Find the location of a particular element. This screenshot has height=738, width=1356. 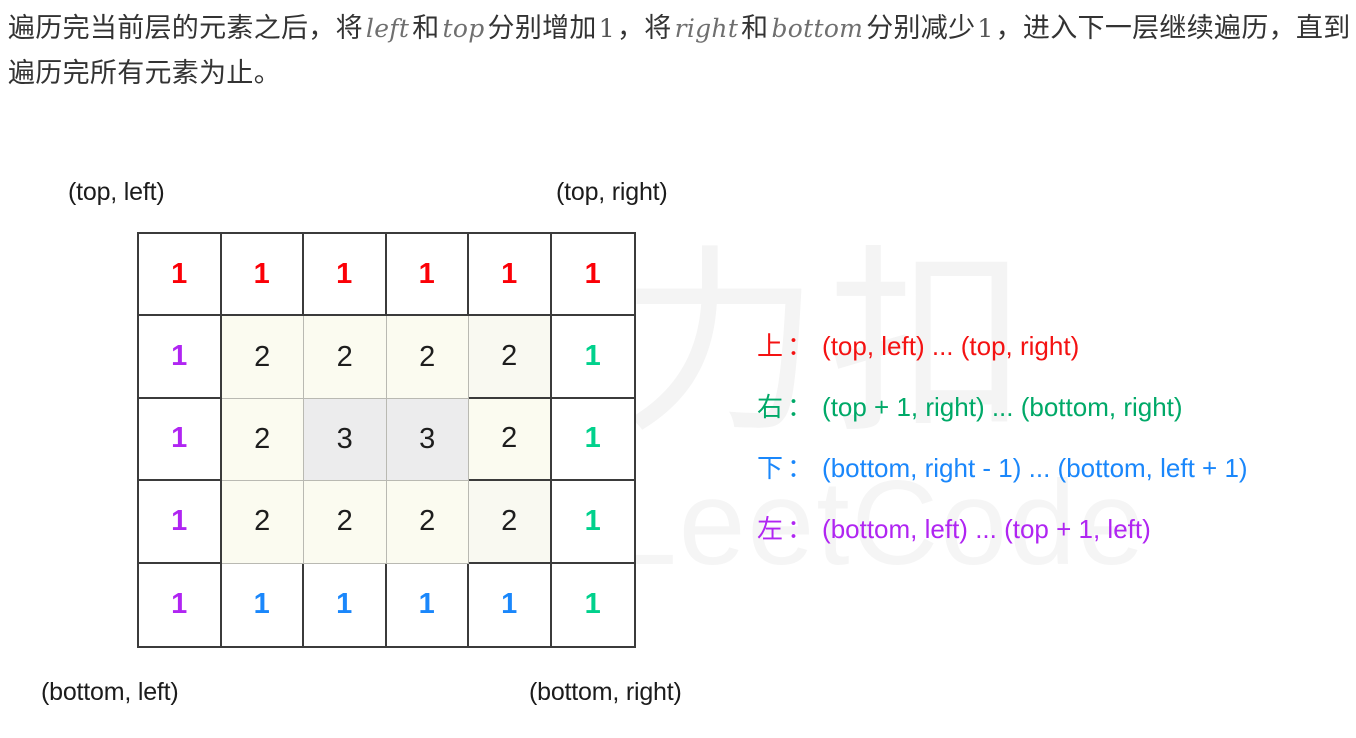

matrix-cell-r4-c1: 1 is located at coordinates (263, 604).